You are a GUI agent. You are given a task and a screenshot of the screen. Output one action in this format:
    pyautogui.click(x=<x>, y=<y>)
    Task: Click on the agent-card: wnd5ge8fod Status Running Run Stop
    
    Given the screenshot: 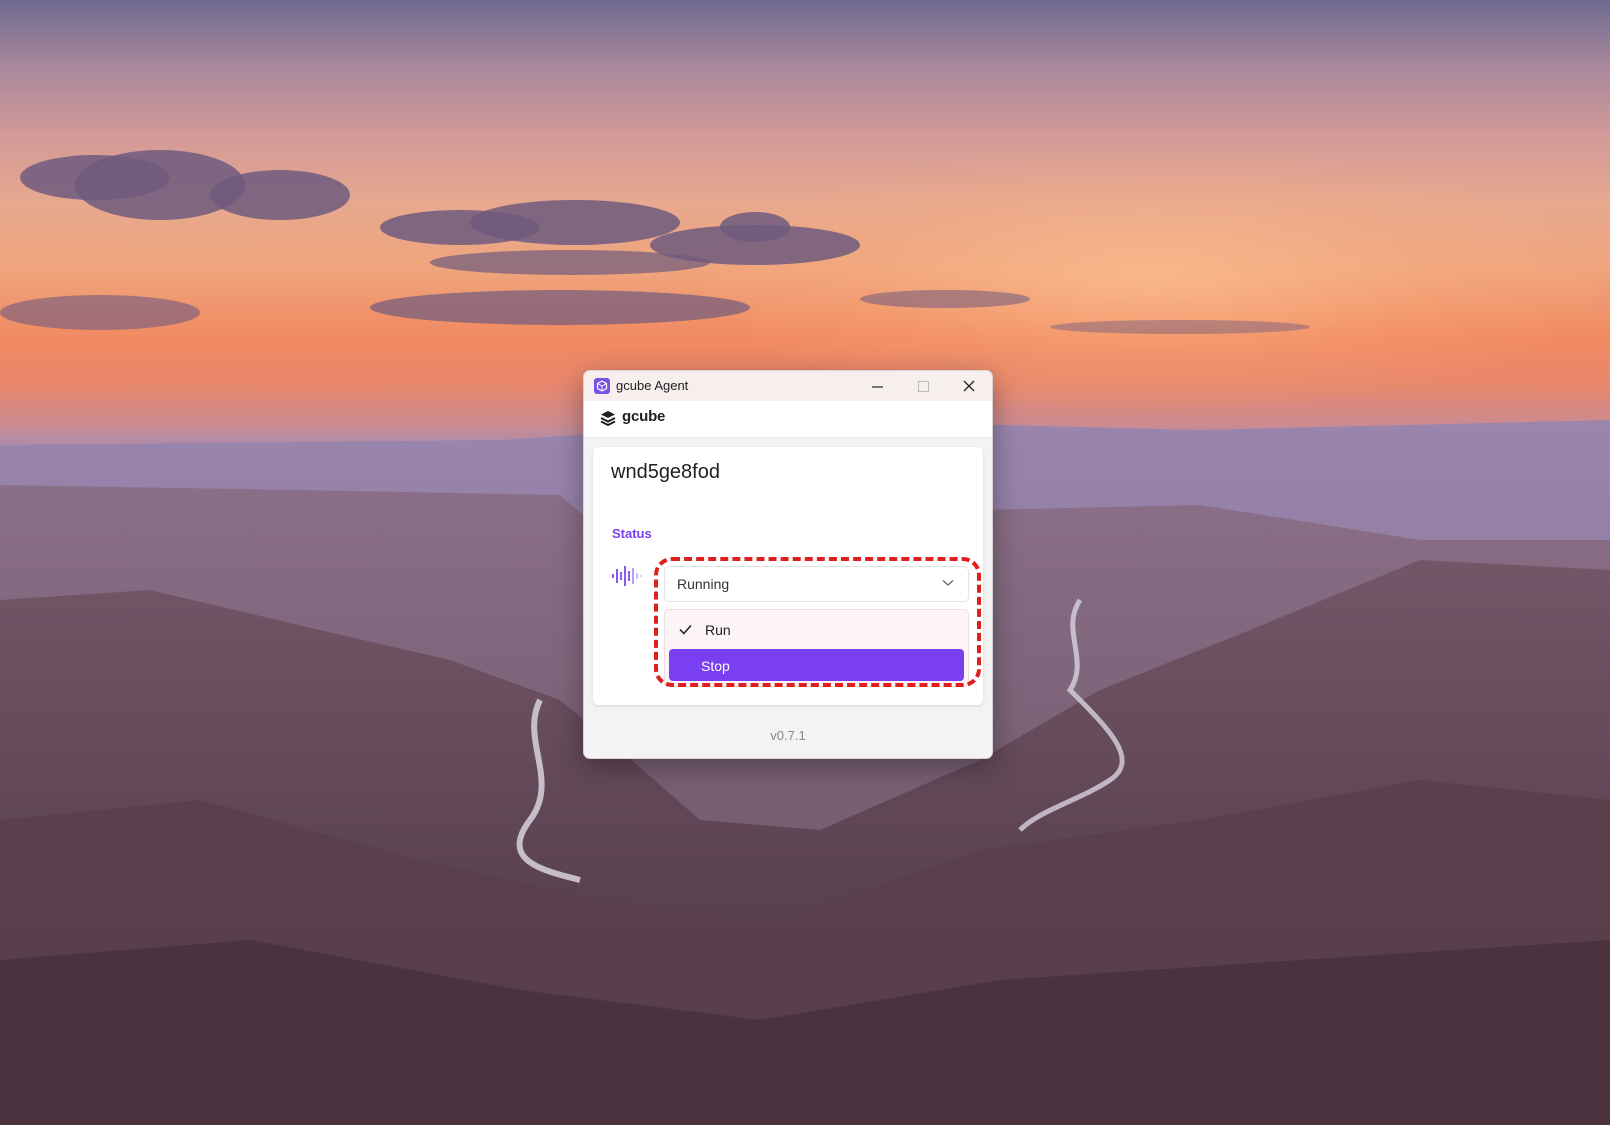 What is the action you would take?
    pyautogui.click(x=788, y=576)
    